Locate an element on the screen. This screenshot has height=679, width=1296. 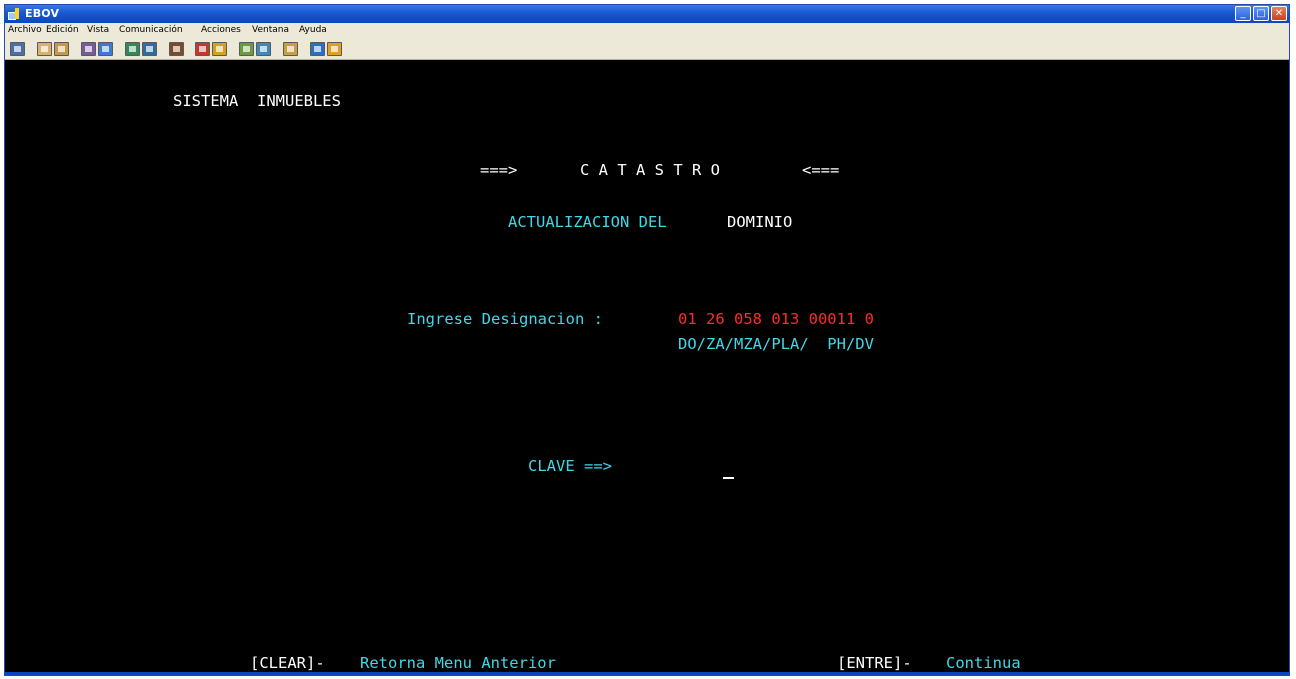
display-alt-icon is located at coordinates (149, 49).